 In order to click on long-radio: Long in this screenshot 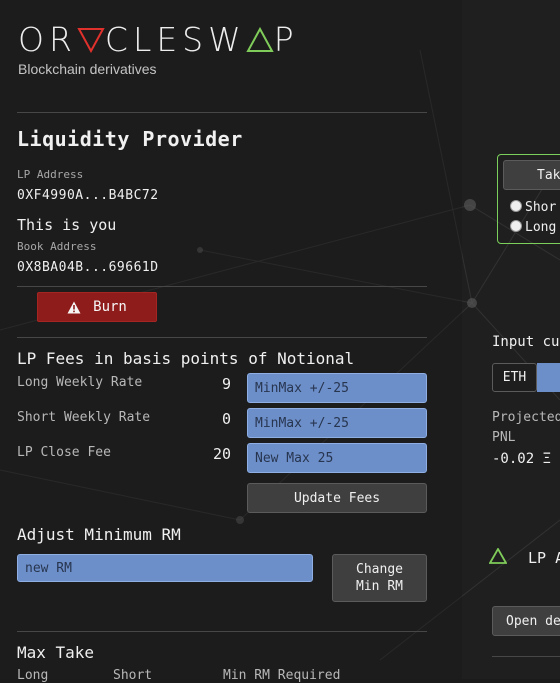, I will do `click(533, 227)`.